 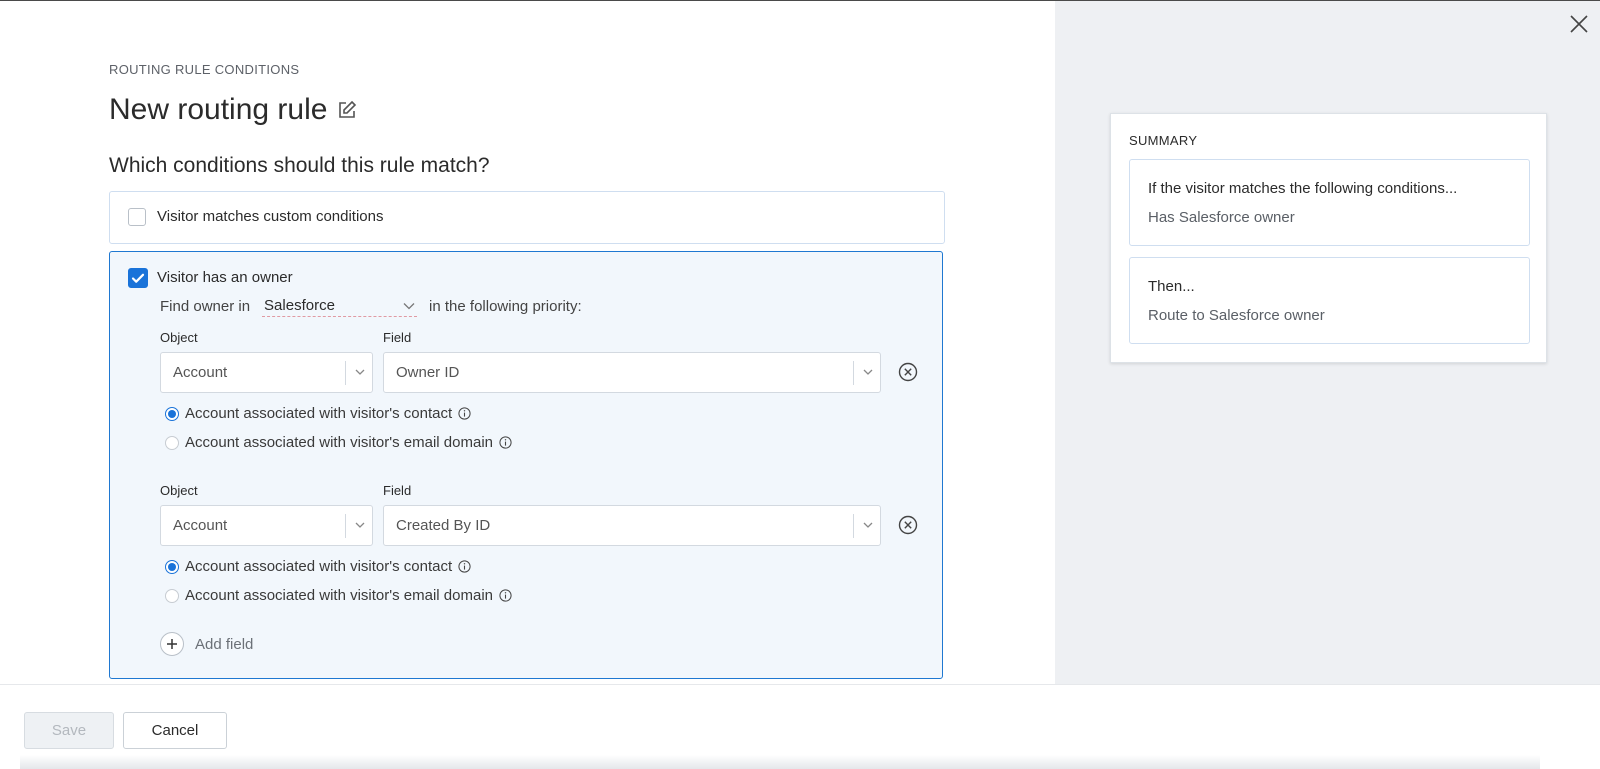 What do you see at coordinates (218, 109) in the screenshot?
I see `page-title-text: New routing rule` at bounding box center [218, 109].